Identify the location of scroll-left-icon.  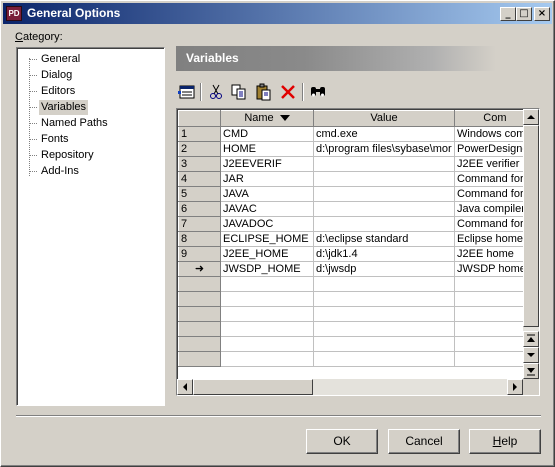
(185, 387).